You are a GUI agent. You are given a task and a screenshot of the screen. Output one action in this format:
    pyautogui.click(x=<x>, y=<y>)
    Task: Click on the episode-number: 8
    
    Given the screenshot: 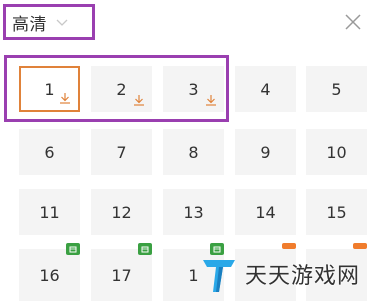 What is the action you would take?
    pyautogui.click(x=193, y=152)
    